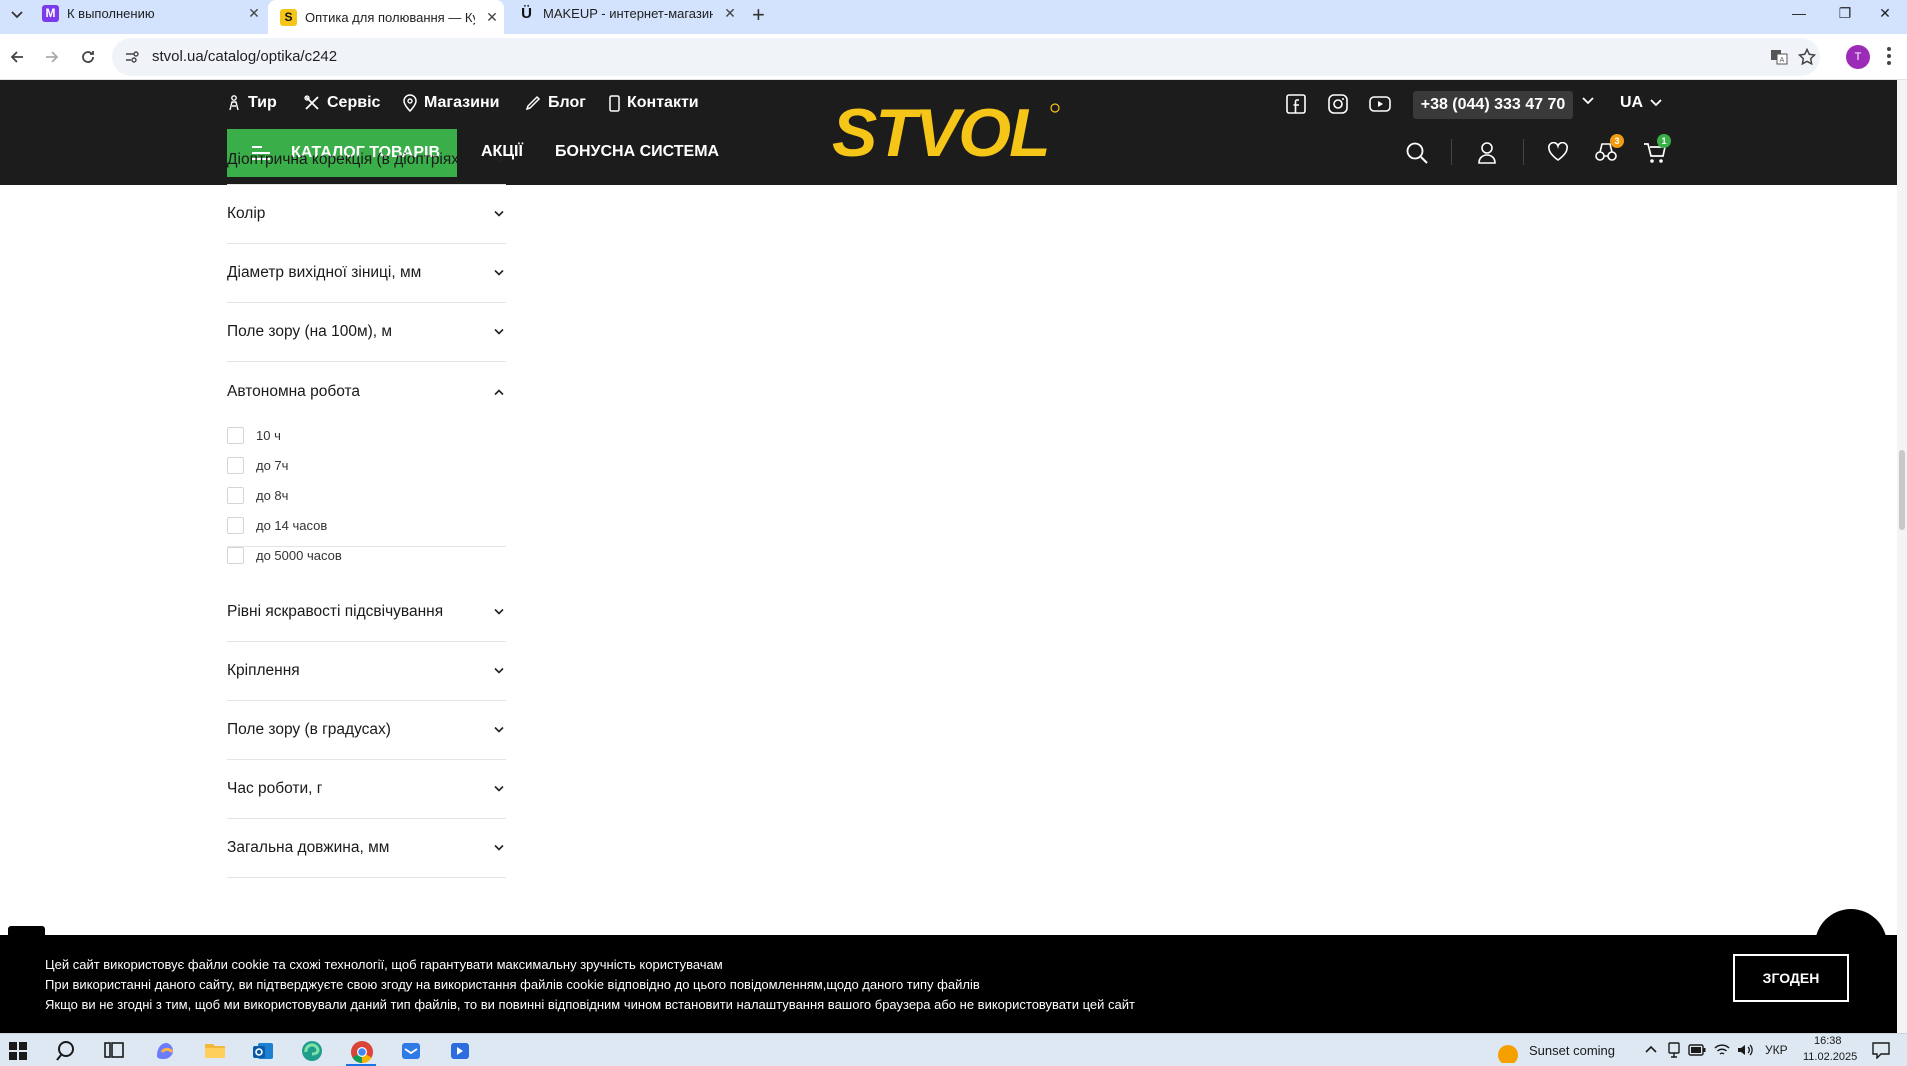  I want to click on minimize-button: —, so click(1799, 13).